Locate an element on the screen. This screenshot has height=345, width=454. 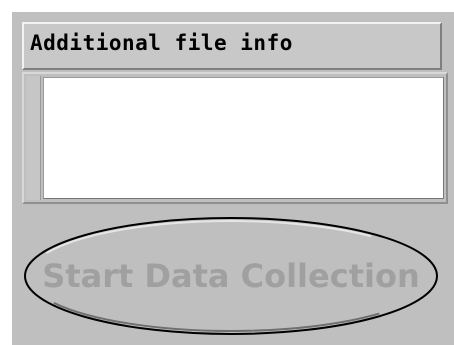
additional-file-info-header: Additional file info is located at coordinates (232, 46).